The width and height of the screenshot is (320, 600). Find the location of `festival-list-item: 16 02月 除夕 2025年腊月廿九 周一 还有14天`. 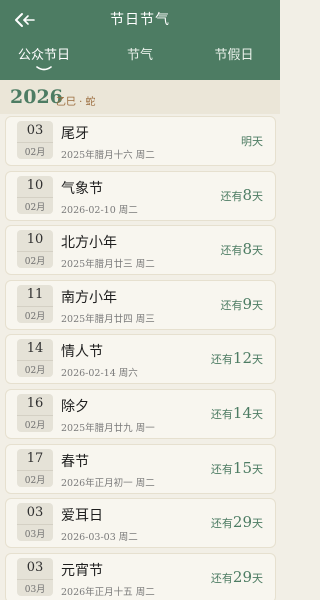

festival-list-item: 16 02月 除夕 2025年腊月廿九 周一 还有14天 is located at coordinates (140, 414).